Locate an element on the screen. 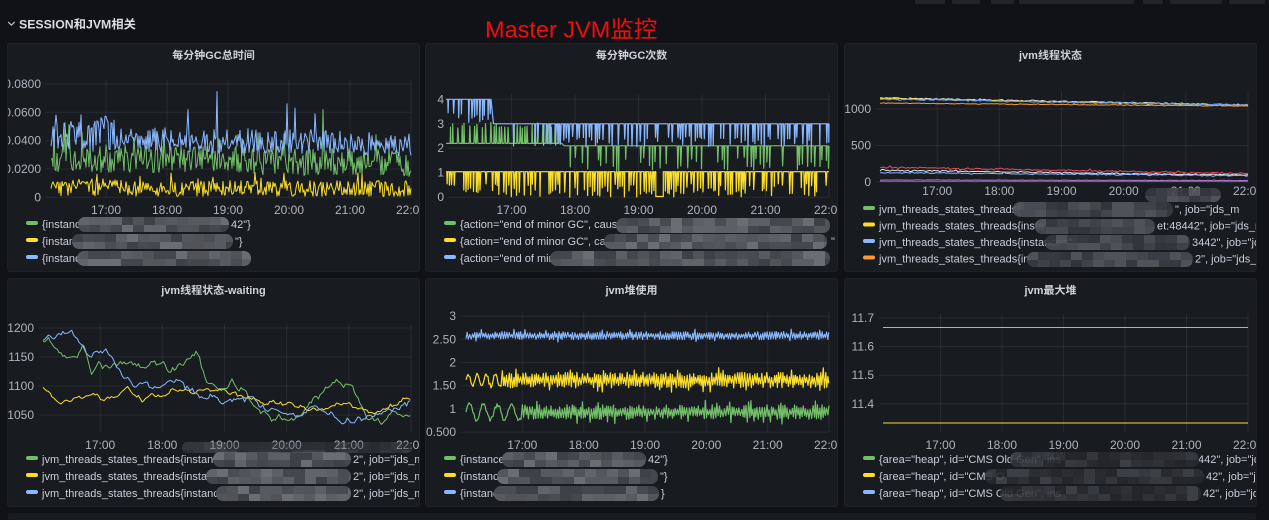 The width and height of the screenshot is (1269, 520). svg-text: 11.7 is located at coordinates (863, 318).